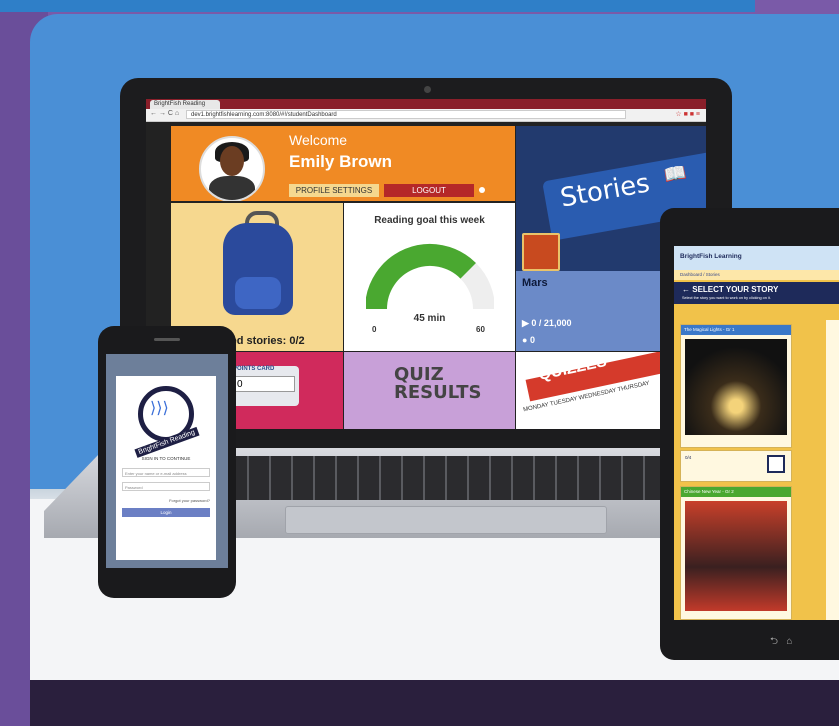  I want to click on goal-min-label: 0, so click(374, 329).